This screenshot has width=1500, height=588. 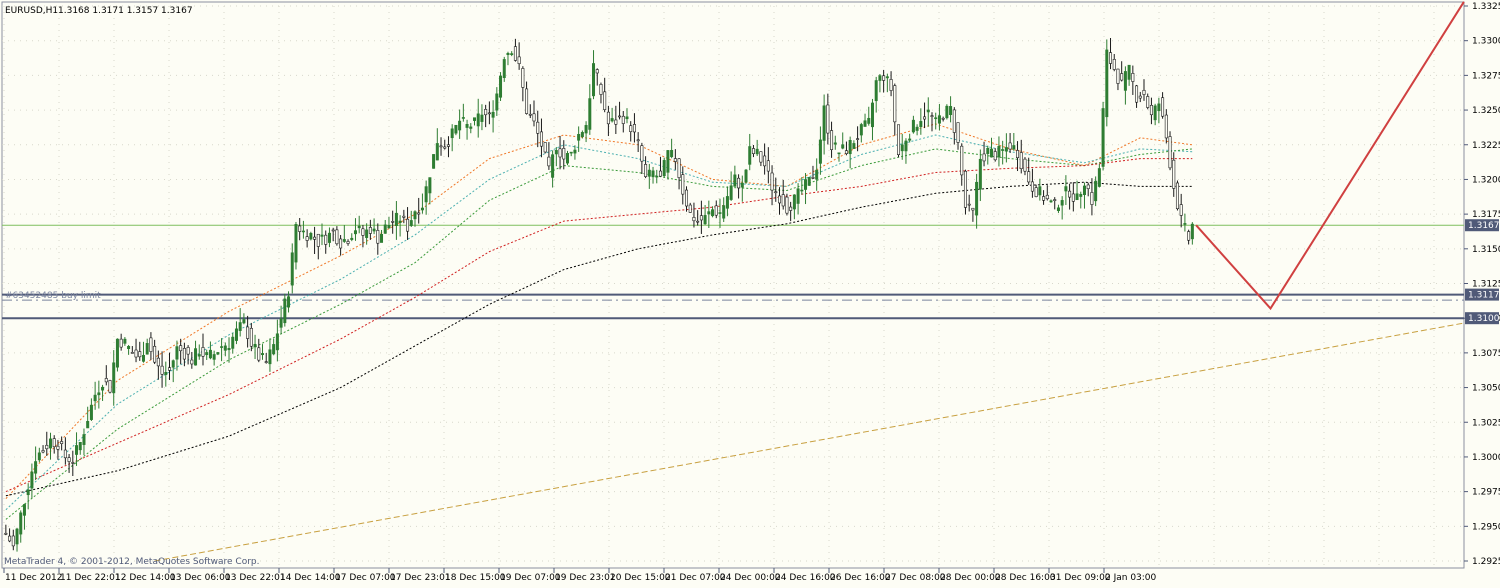 I want to click on order-label: #63452485 buy limit, so click(x=53, y=296).